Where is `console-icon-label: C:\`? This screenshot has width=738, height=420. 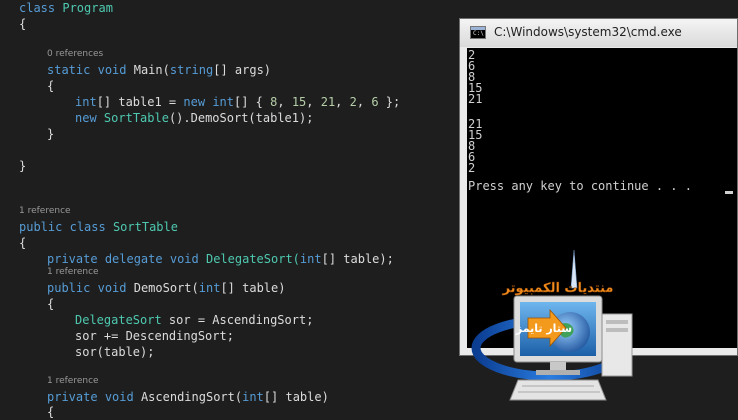 console-icon-label: C:\ is located at coordinates (478, 33).